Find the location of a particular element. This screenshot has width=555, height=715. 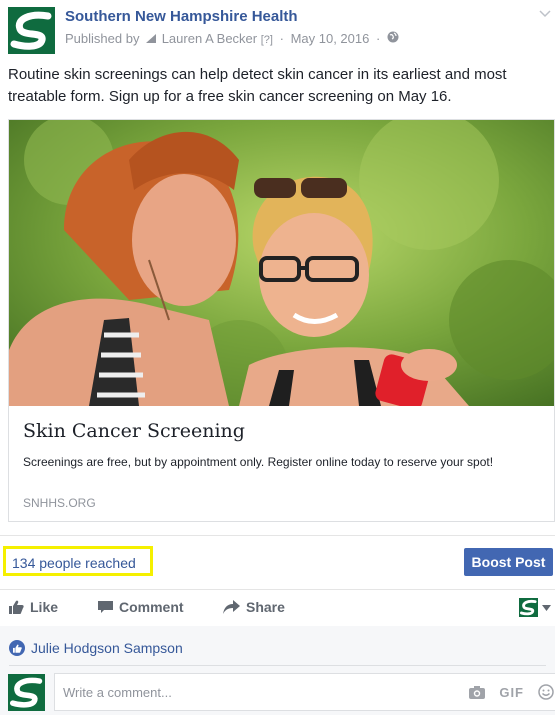

like-button: Like is located at coordinates (33, 607).